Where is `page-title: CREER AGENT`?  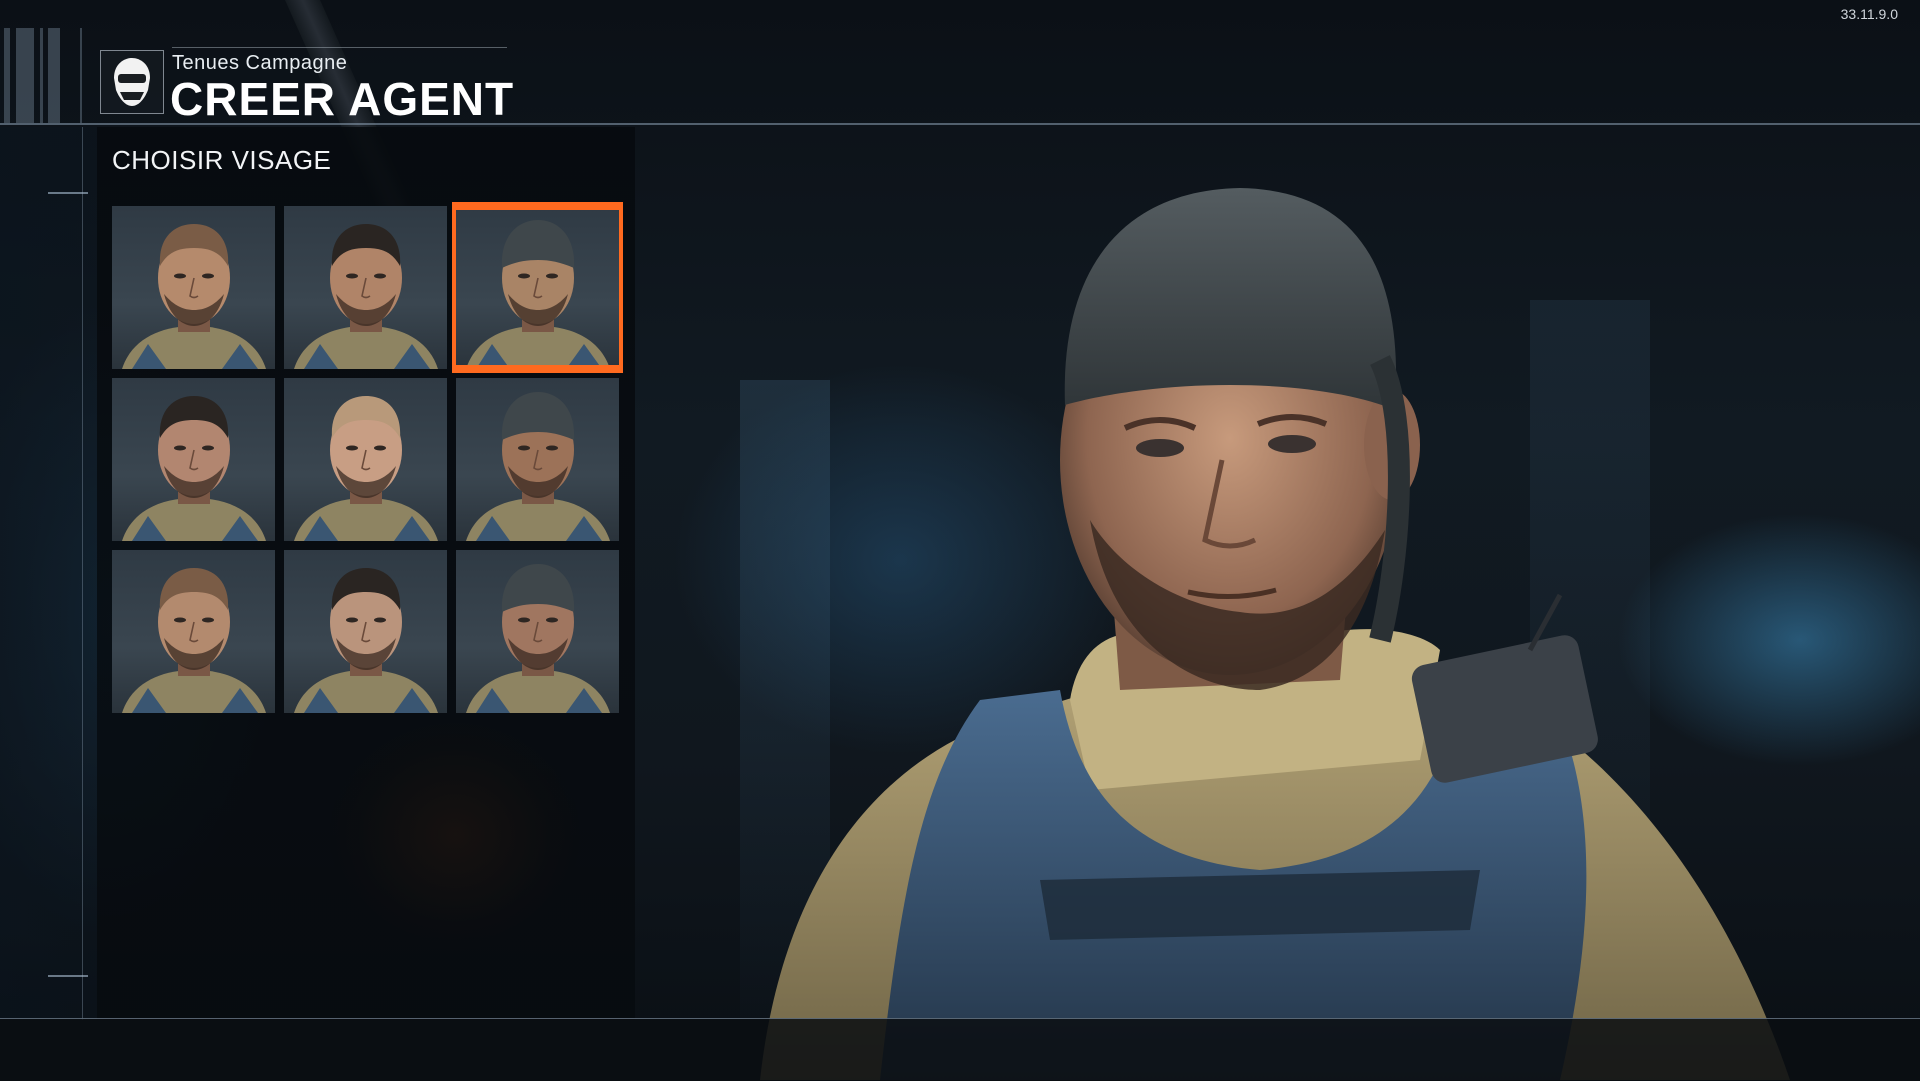
page-title: CREER AGENT is located at coordinates (342, 99).